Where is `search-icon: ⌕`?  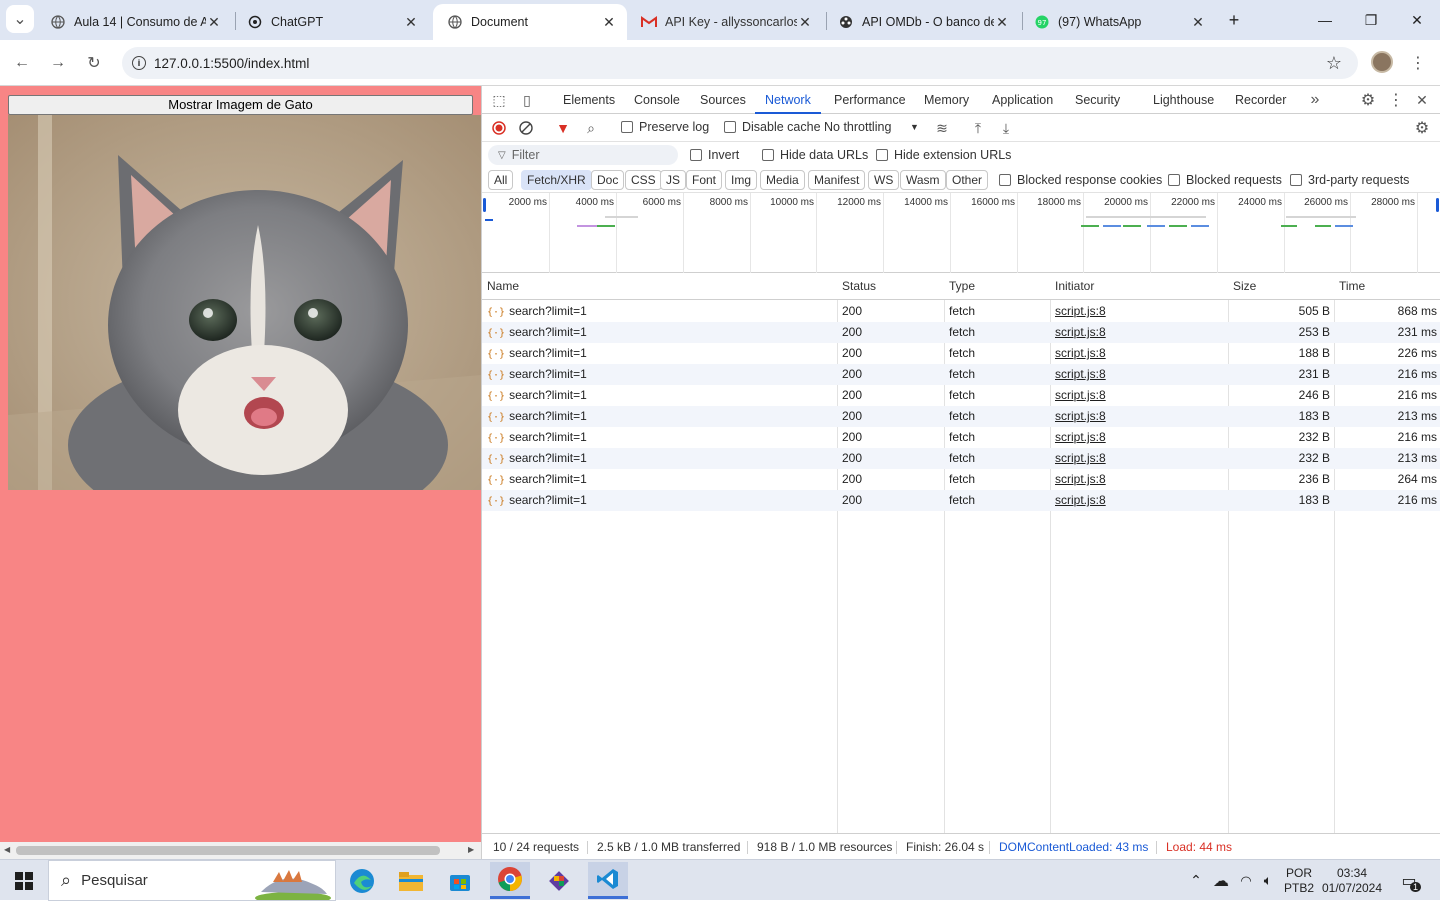 search-icon: ⌕ is located at coordinates (591, 128).